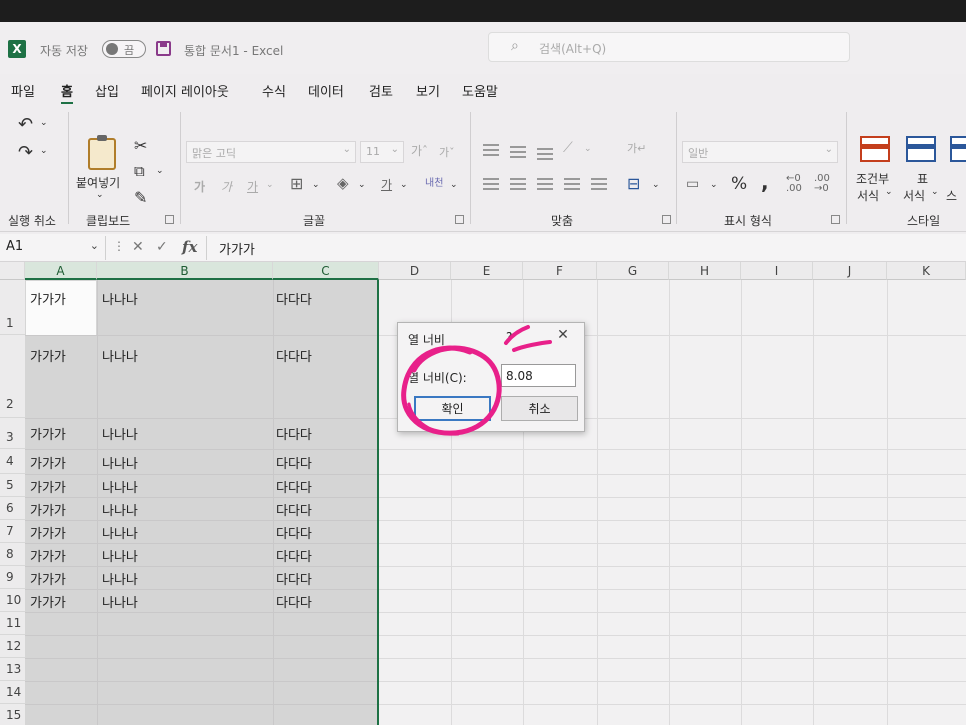  I want to click on row-header-9: 9, so click(12, 577).